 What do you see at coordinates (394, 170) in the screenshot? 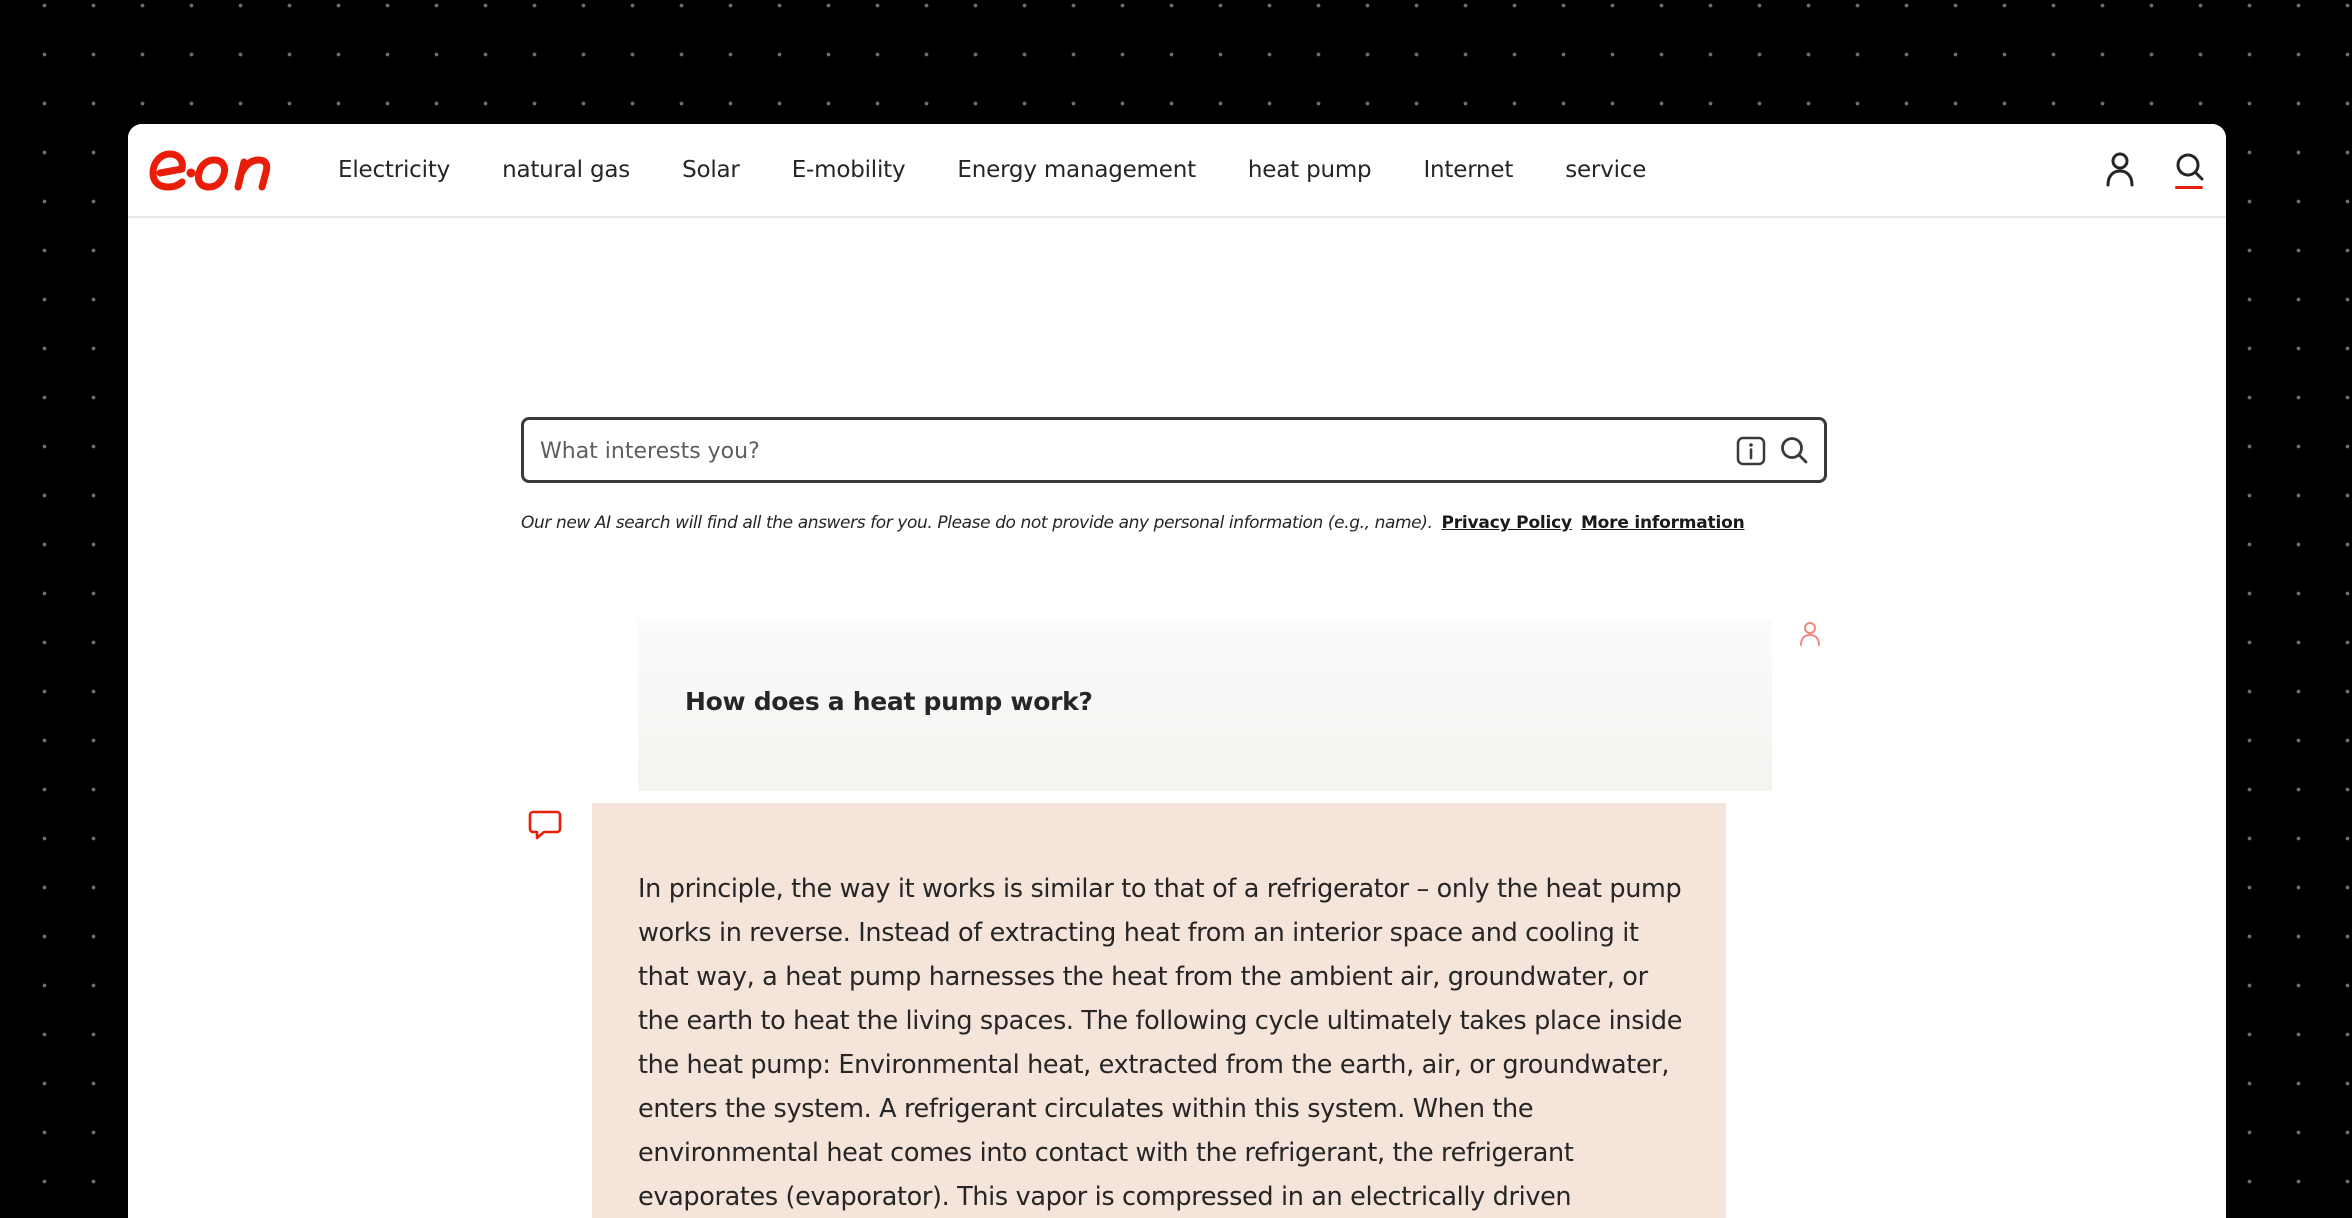
I see `nav-item-electricity: Electricity` at bounding box center [394, 170].